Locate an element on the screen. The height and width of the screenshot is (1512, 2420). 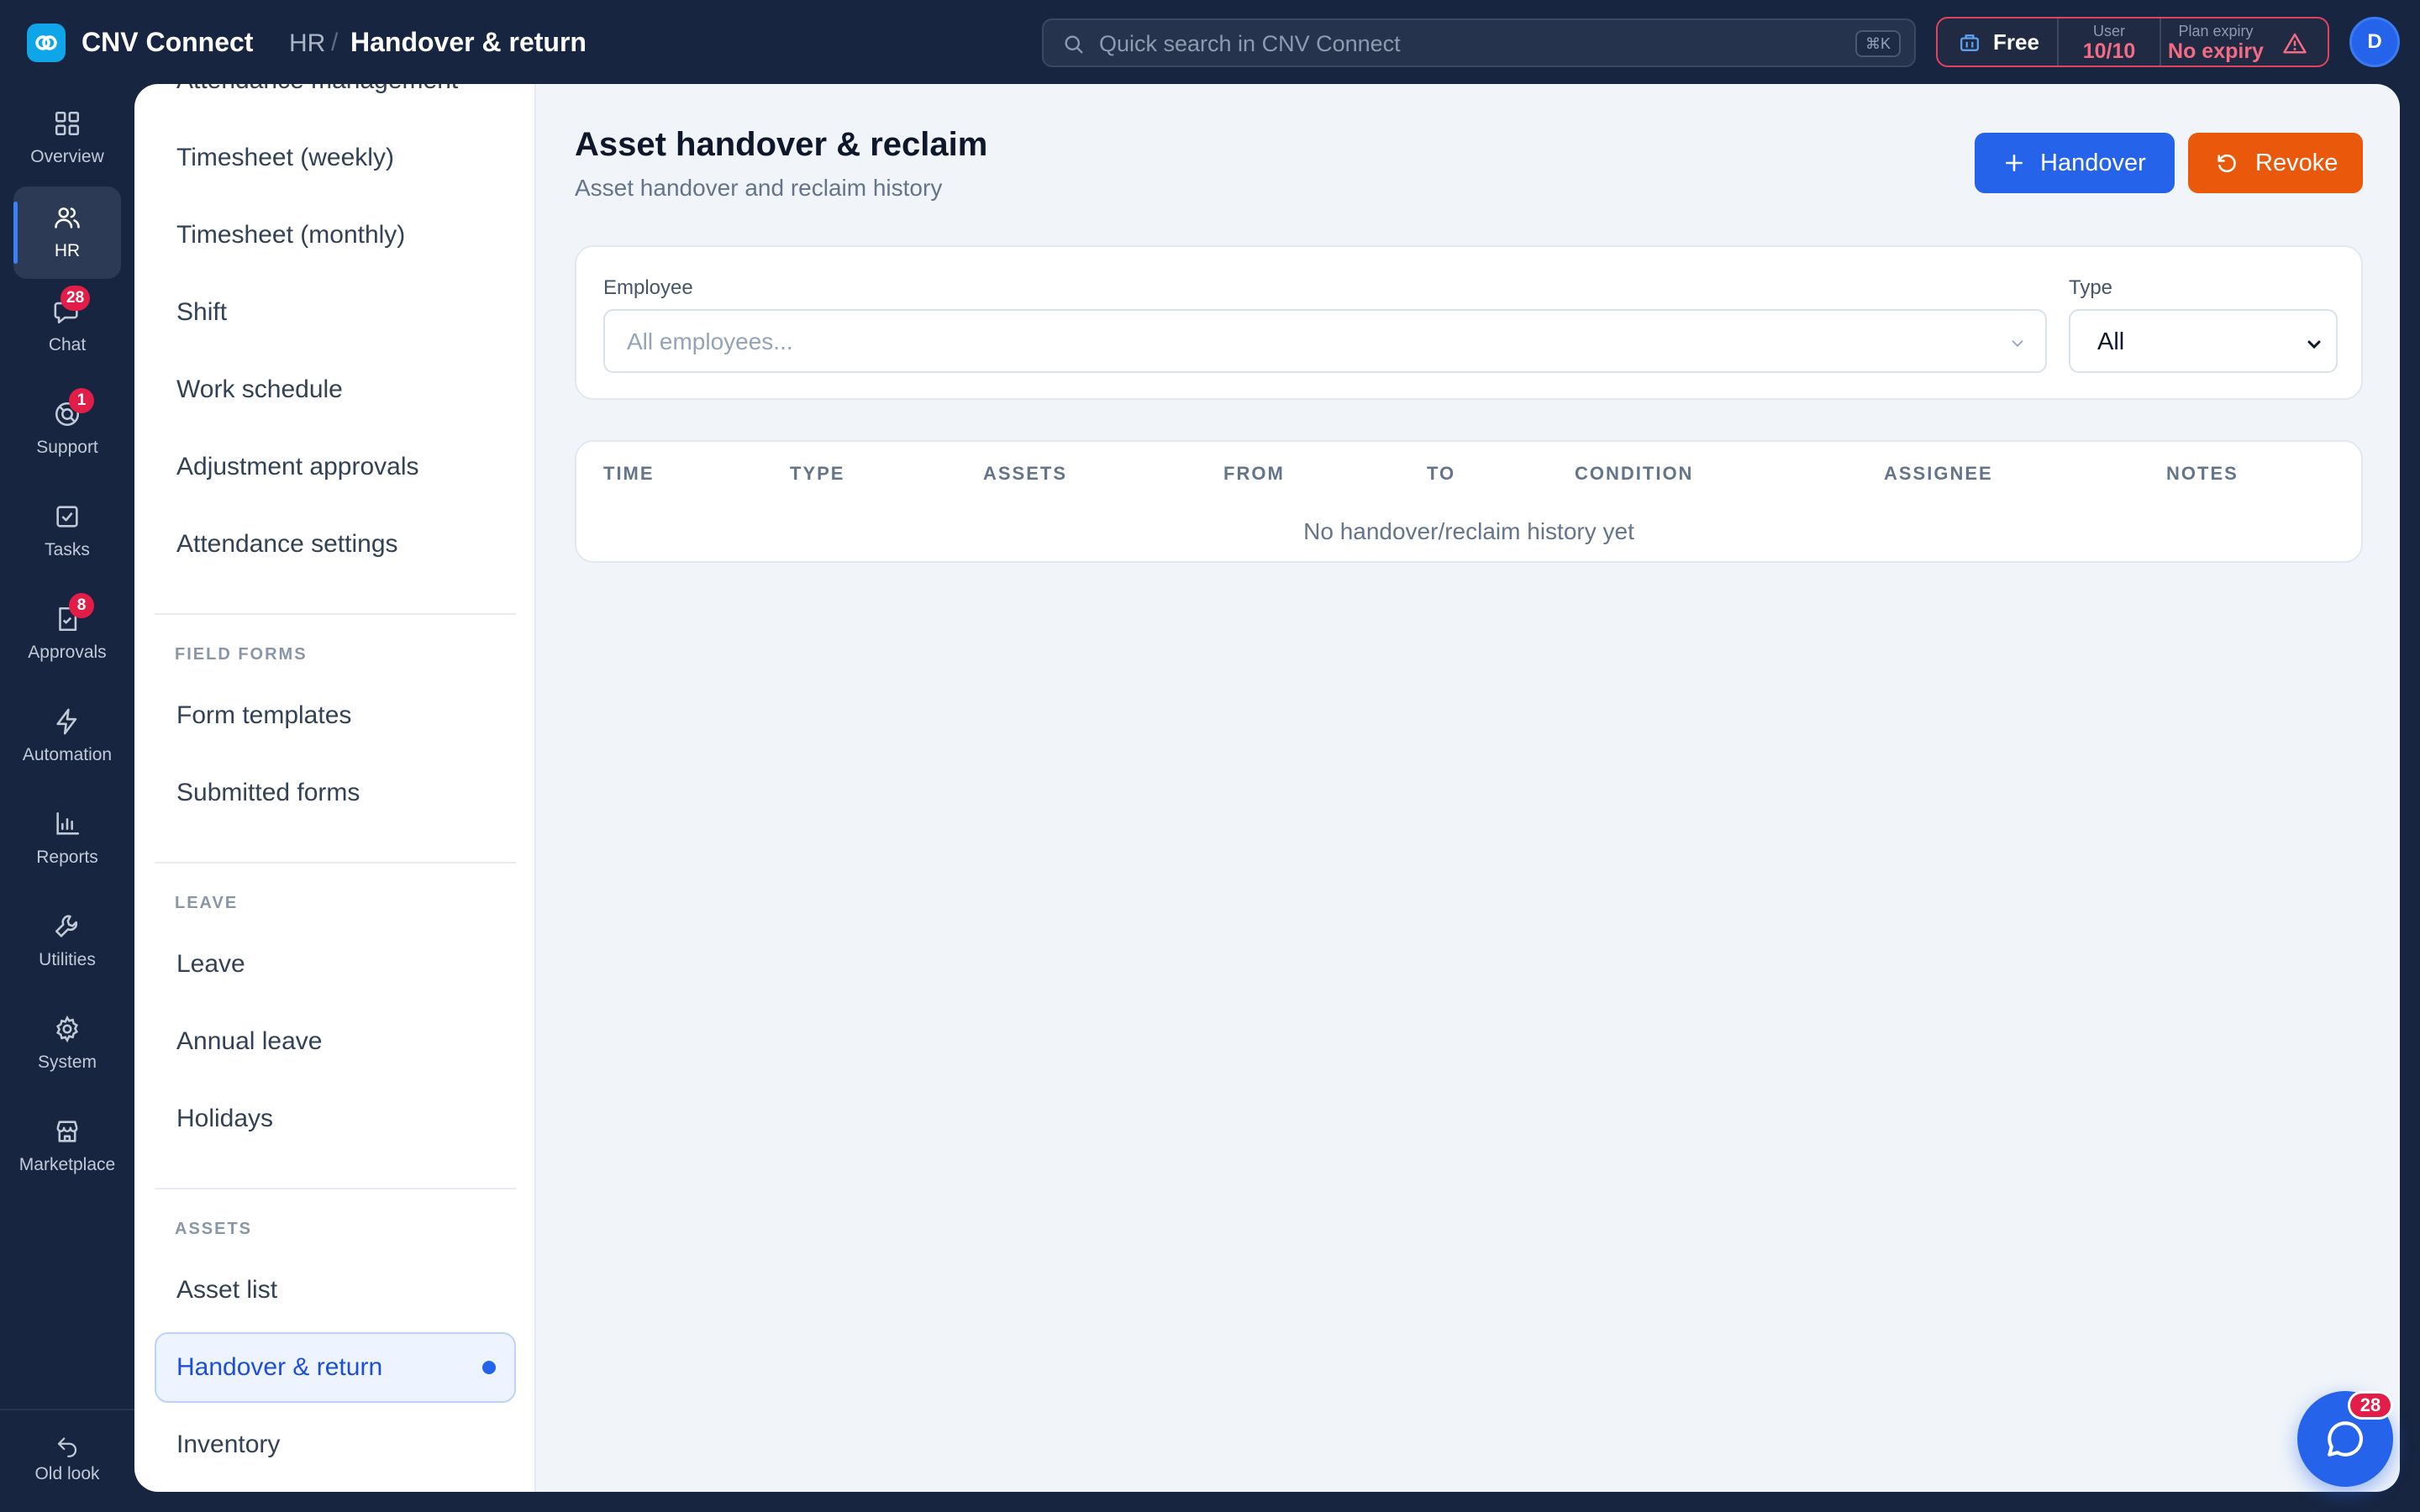
subnav-item-submitted-forms: Submitted forms is located at coordinates (336, 793).